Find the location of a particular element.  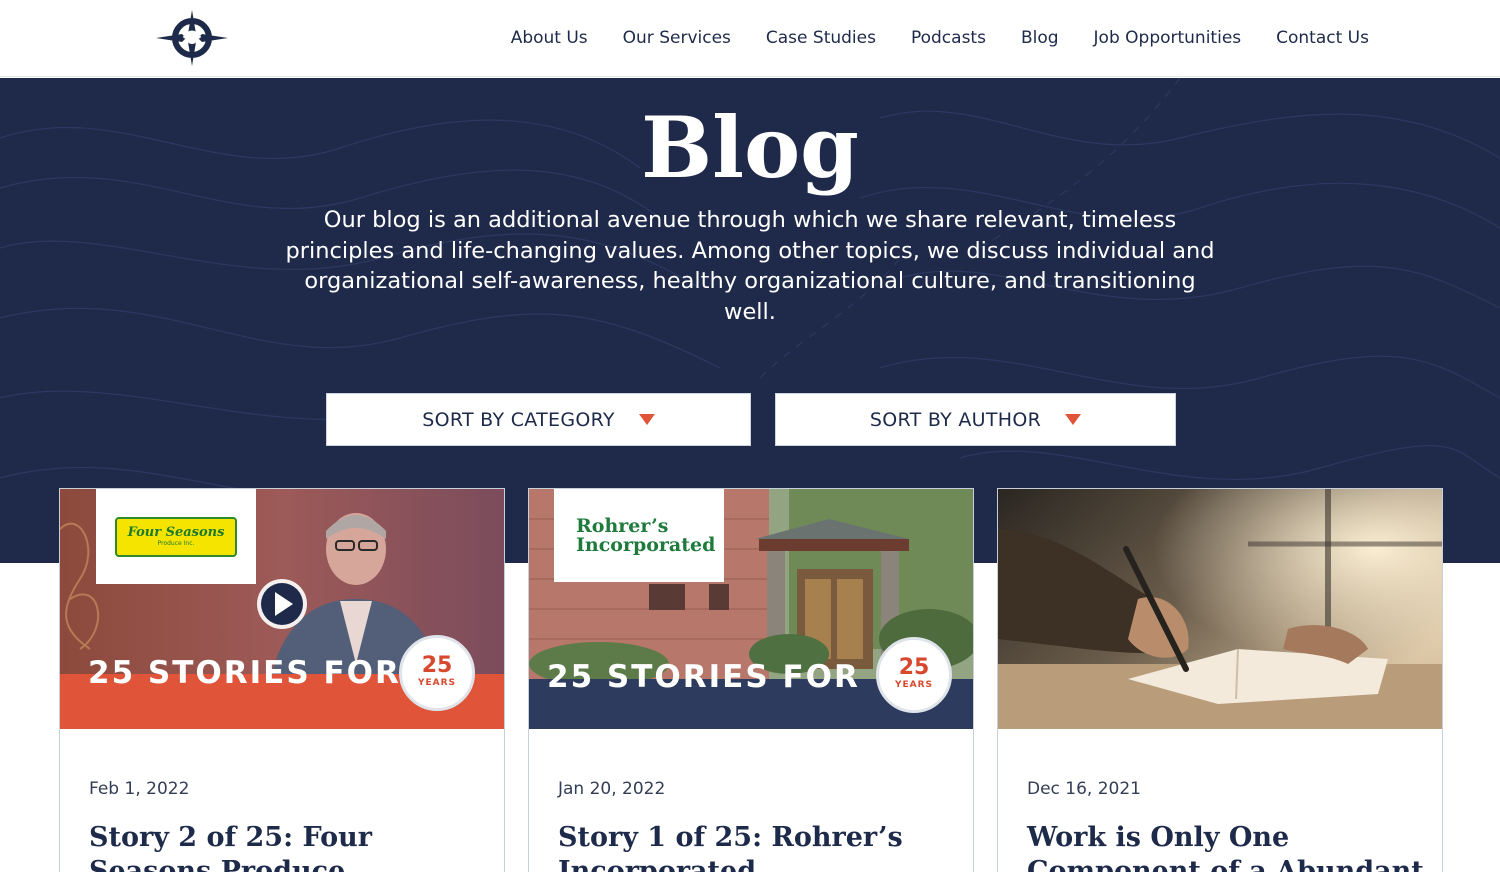

post-date: Jan 20, 2022 is located at coordinates (612, 789).